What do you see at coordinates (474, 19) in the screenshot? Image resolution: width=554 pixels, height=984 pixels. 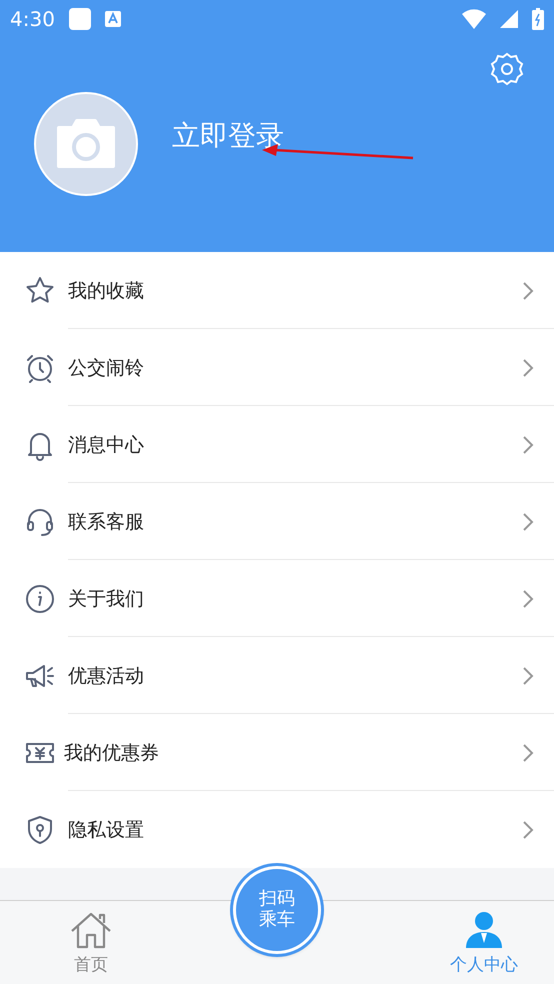 I see `wifi-icon` at bounding box center [474, 19].